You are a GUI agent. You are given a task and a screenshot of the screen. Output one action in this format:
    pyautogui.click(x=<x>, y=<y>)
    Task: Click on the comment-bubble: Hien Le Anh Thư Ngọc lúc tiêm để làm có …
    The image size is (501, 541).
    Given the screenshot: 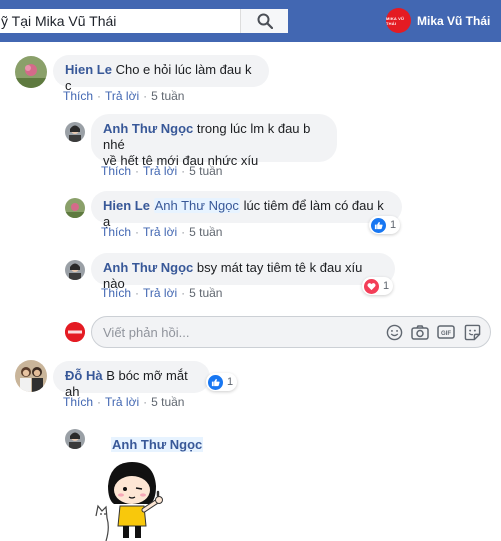 What is the action you would take?
    pyautogui.click(x=246, y=210)
    